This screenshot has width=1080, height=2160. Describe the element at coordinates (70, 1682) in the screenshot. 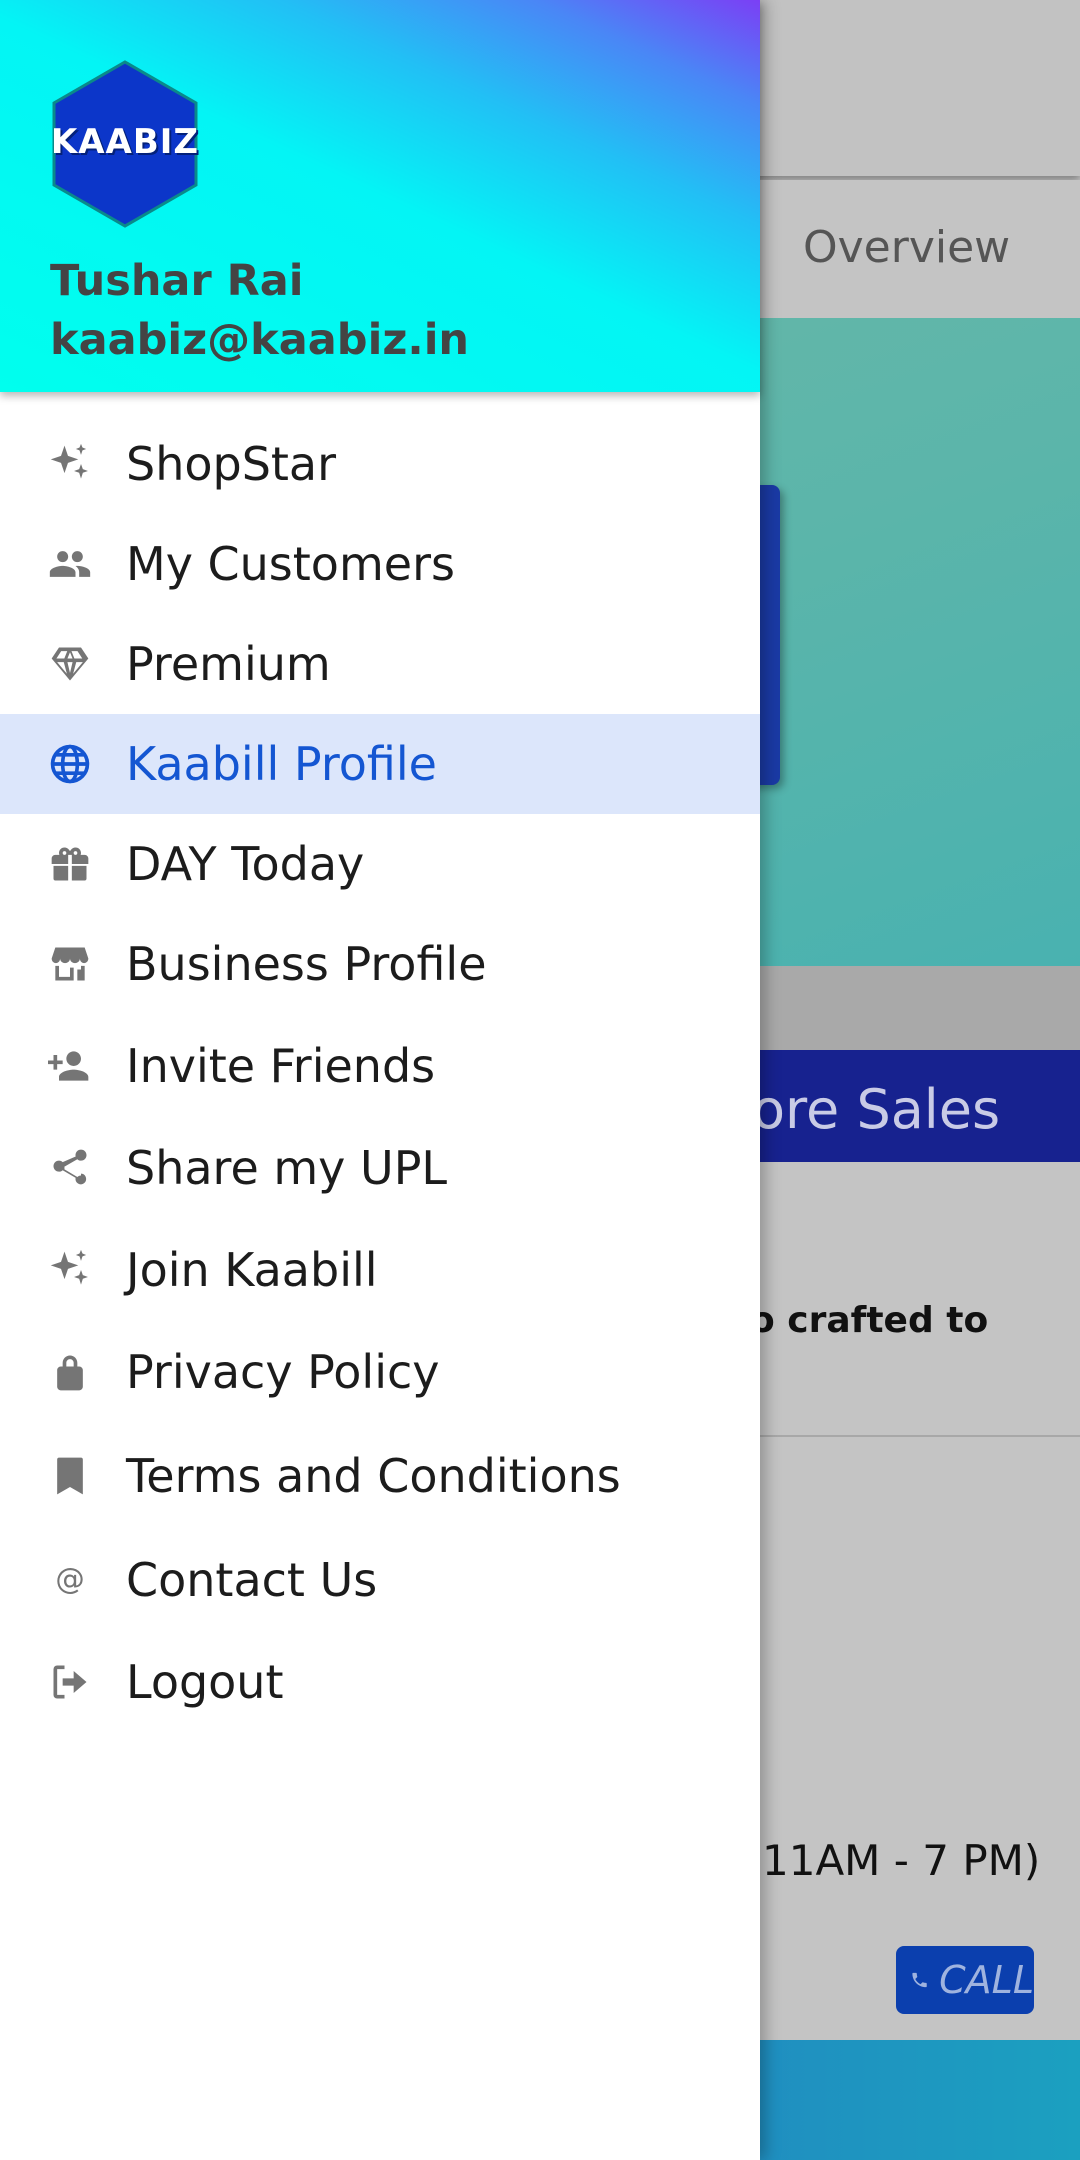

I see `logout-icon` at that location.